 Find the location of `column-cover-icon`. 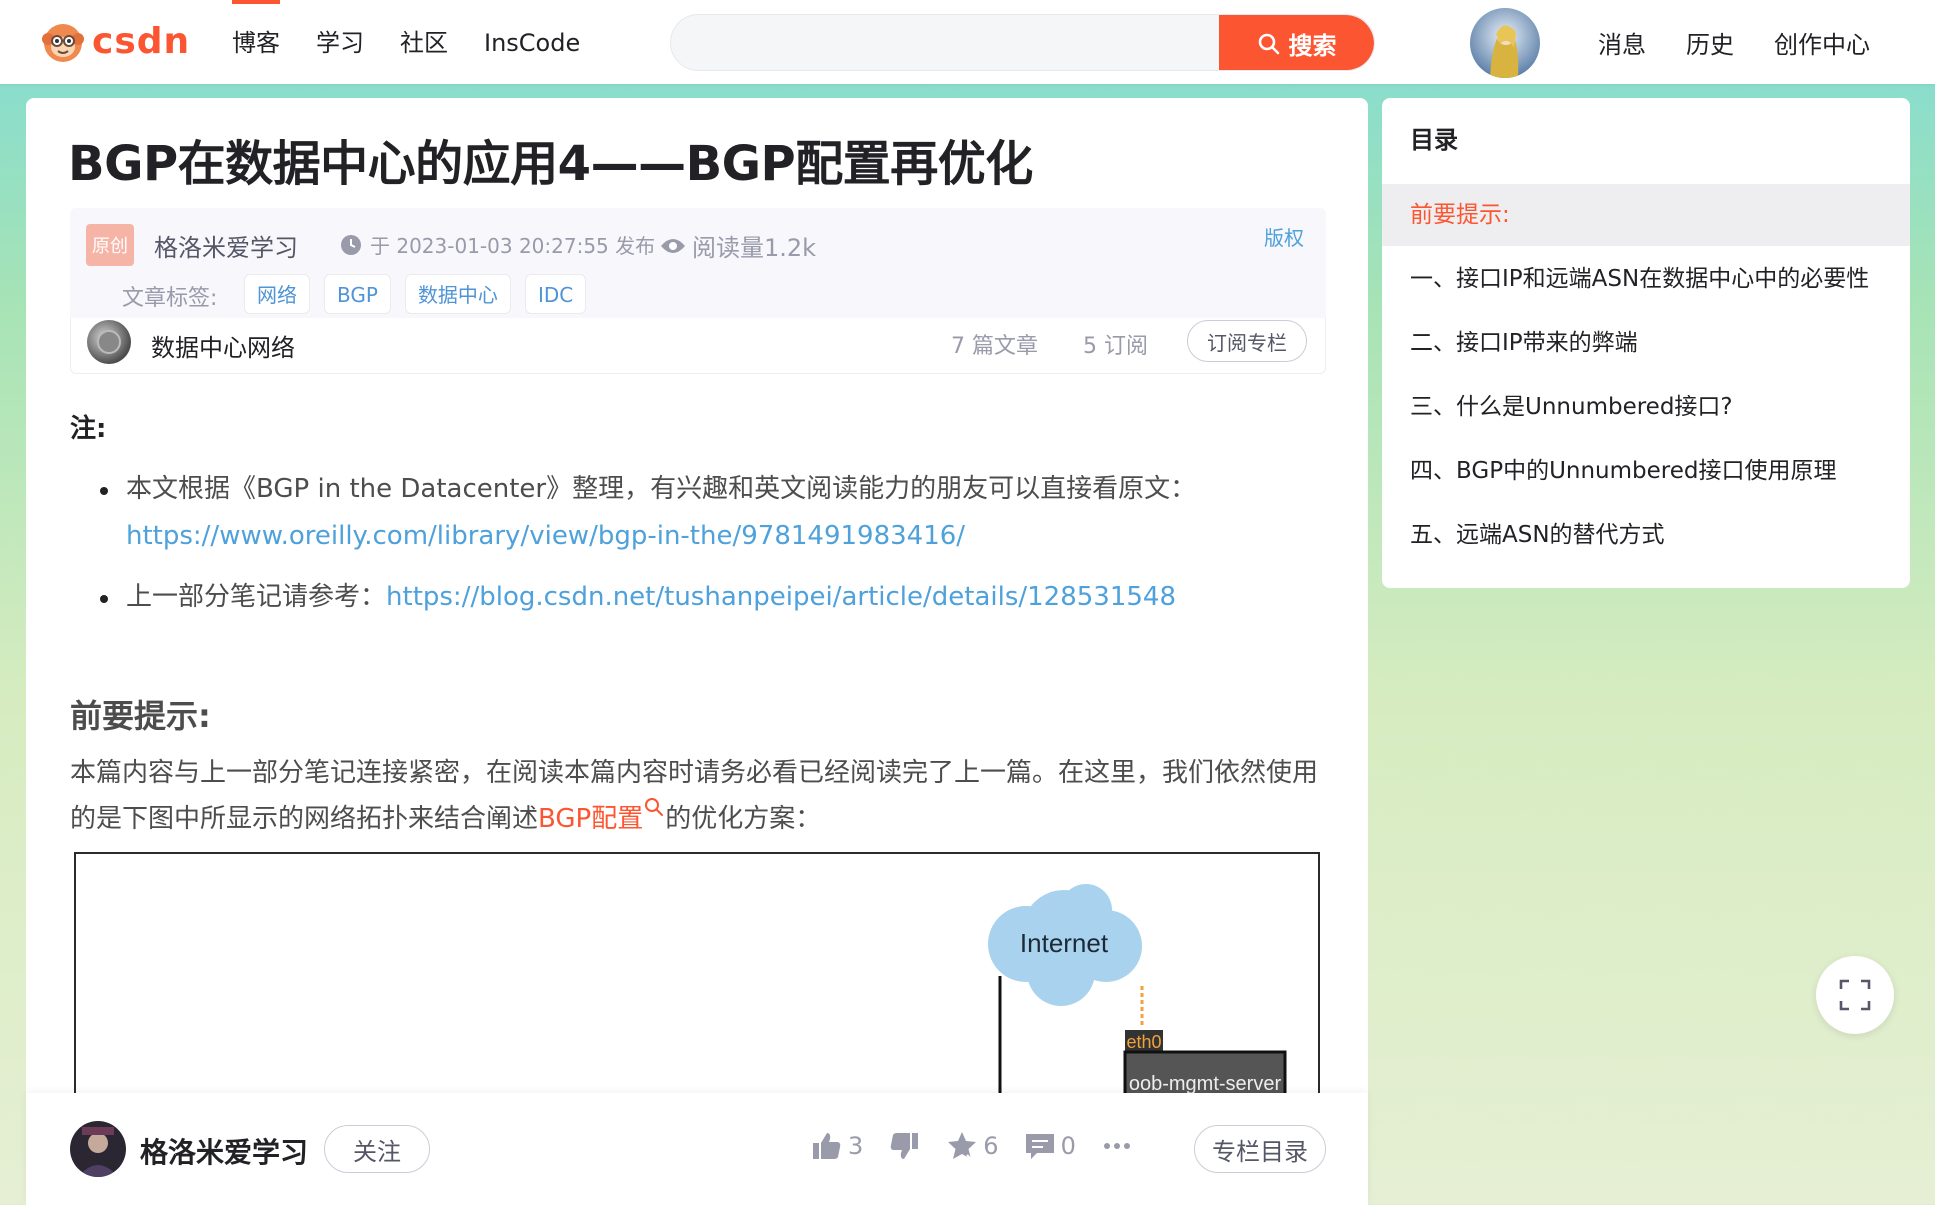

column-cover-icon is located at coordinates (109, 342).